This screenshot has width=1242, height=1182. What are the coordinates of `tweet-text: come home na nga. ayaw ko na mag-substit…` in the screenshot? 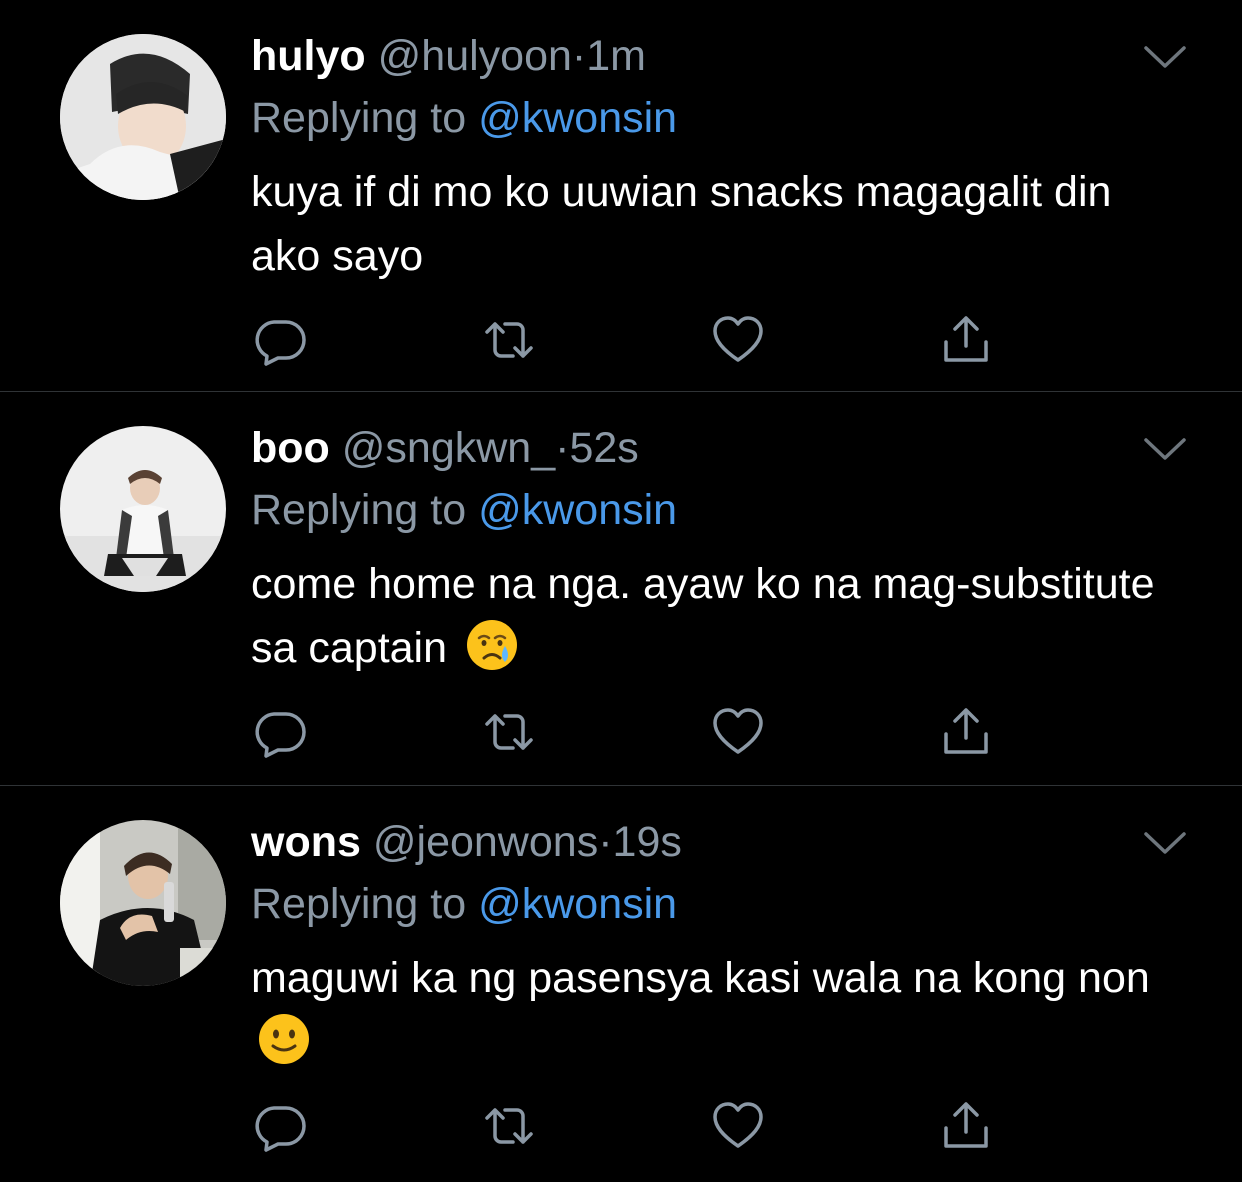 It's located at (703, 616).